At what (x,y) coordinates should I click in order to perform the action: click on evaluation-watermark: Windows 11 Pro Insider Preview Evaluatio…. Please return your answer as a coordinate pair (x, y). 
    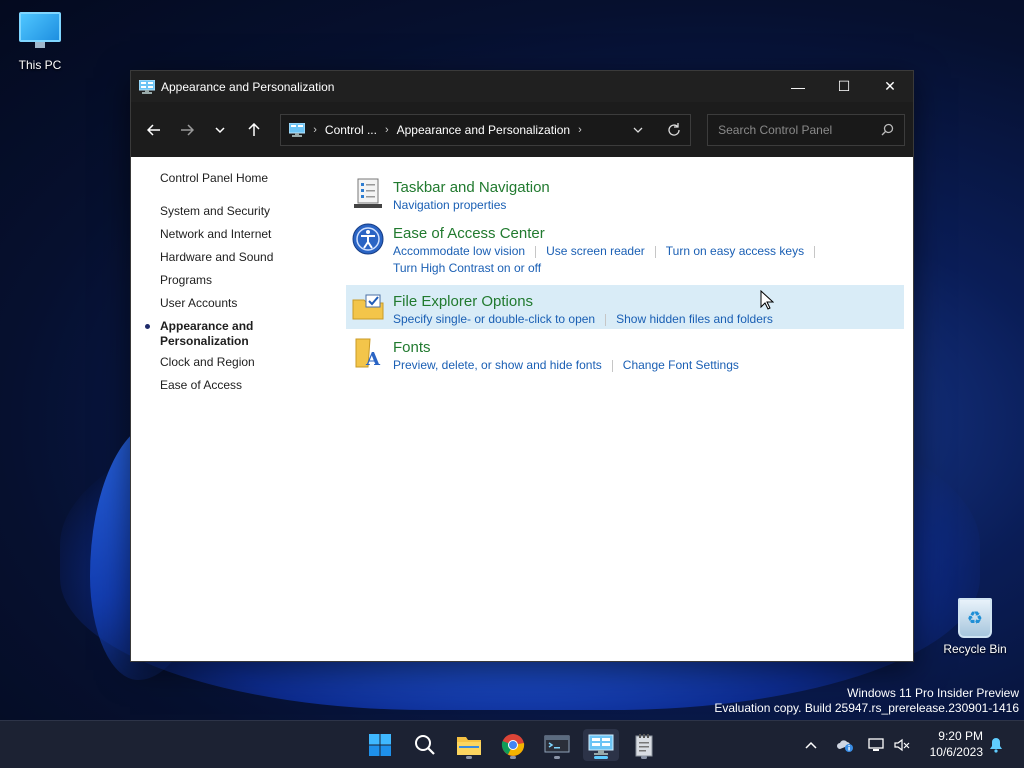
    Looking at the image, I should click on (866, 701).